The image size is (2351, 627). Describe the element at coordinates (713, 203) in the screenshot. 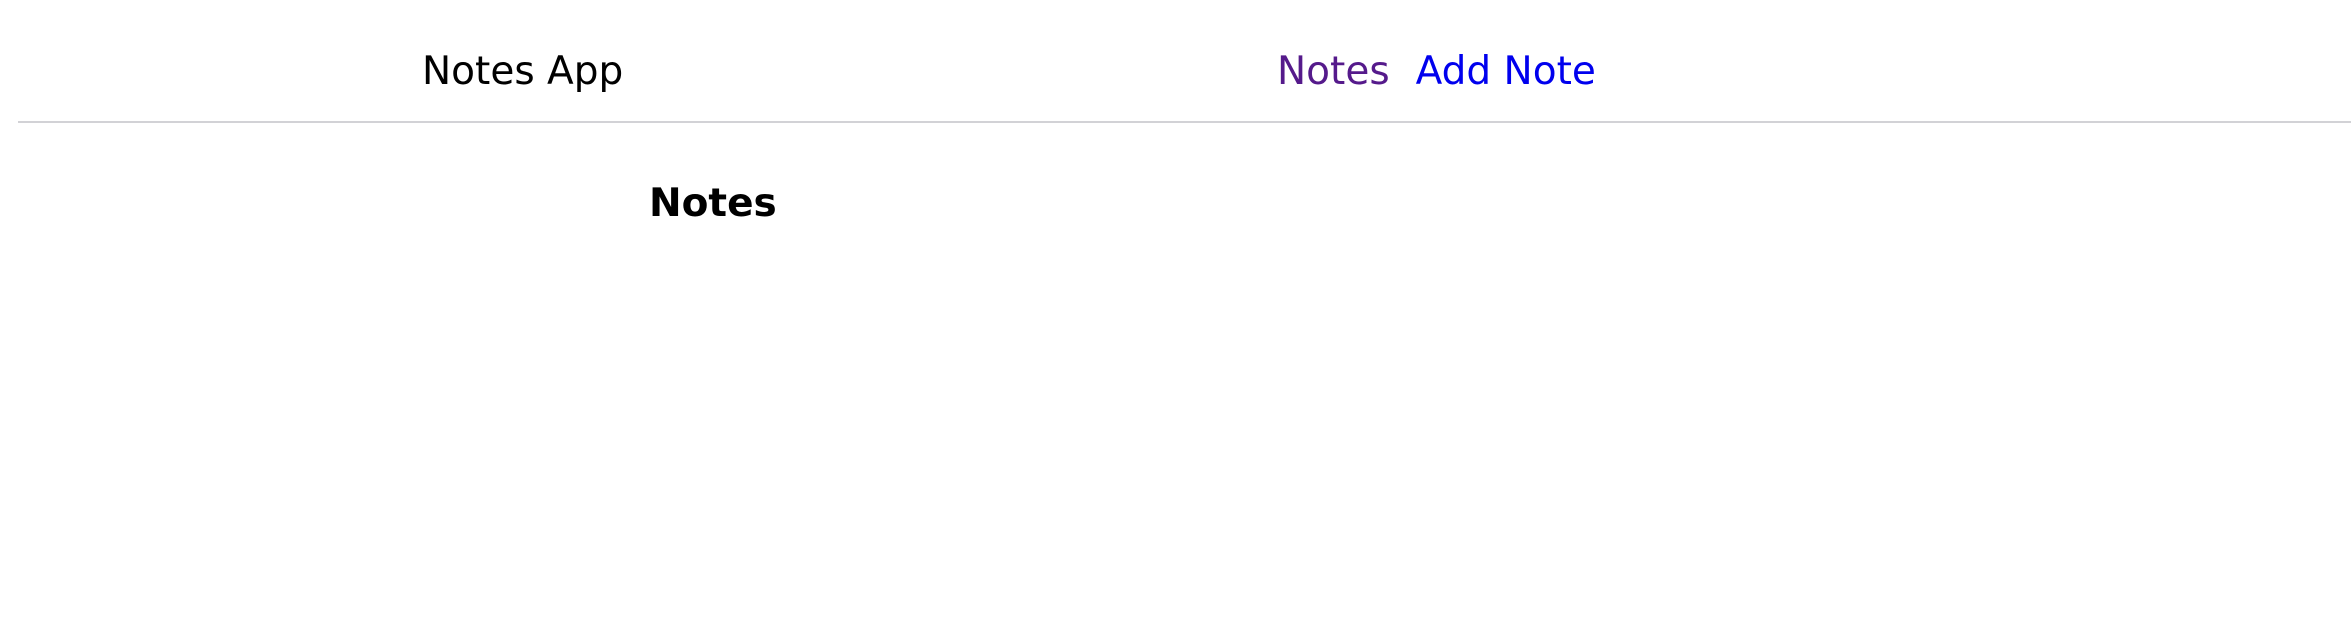

I see `page-title: Notes` at that location.